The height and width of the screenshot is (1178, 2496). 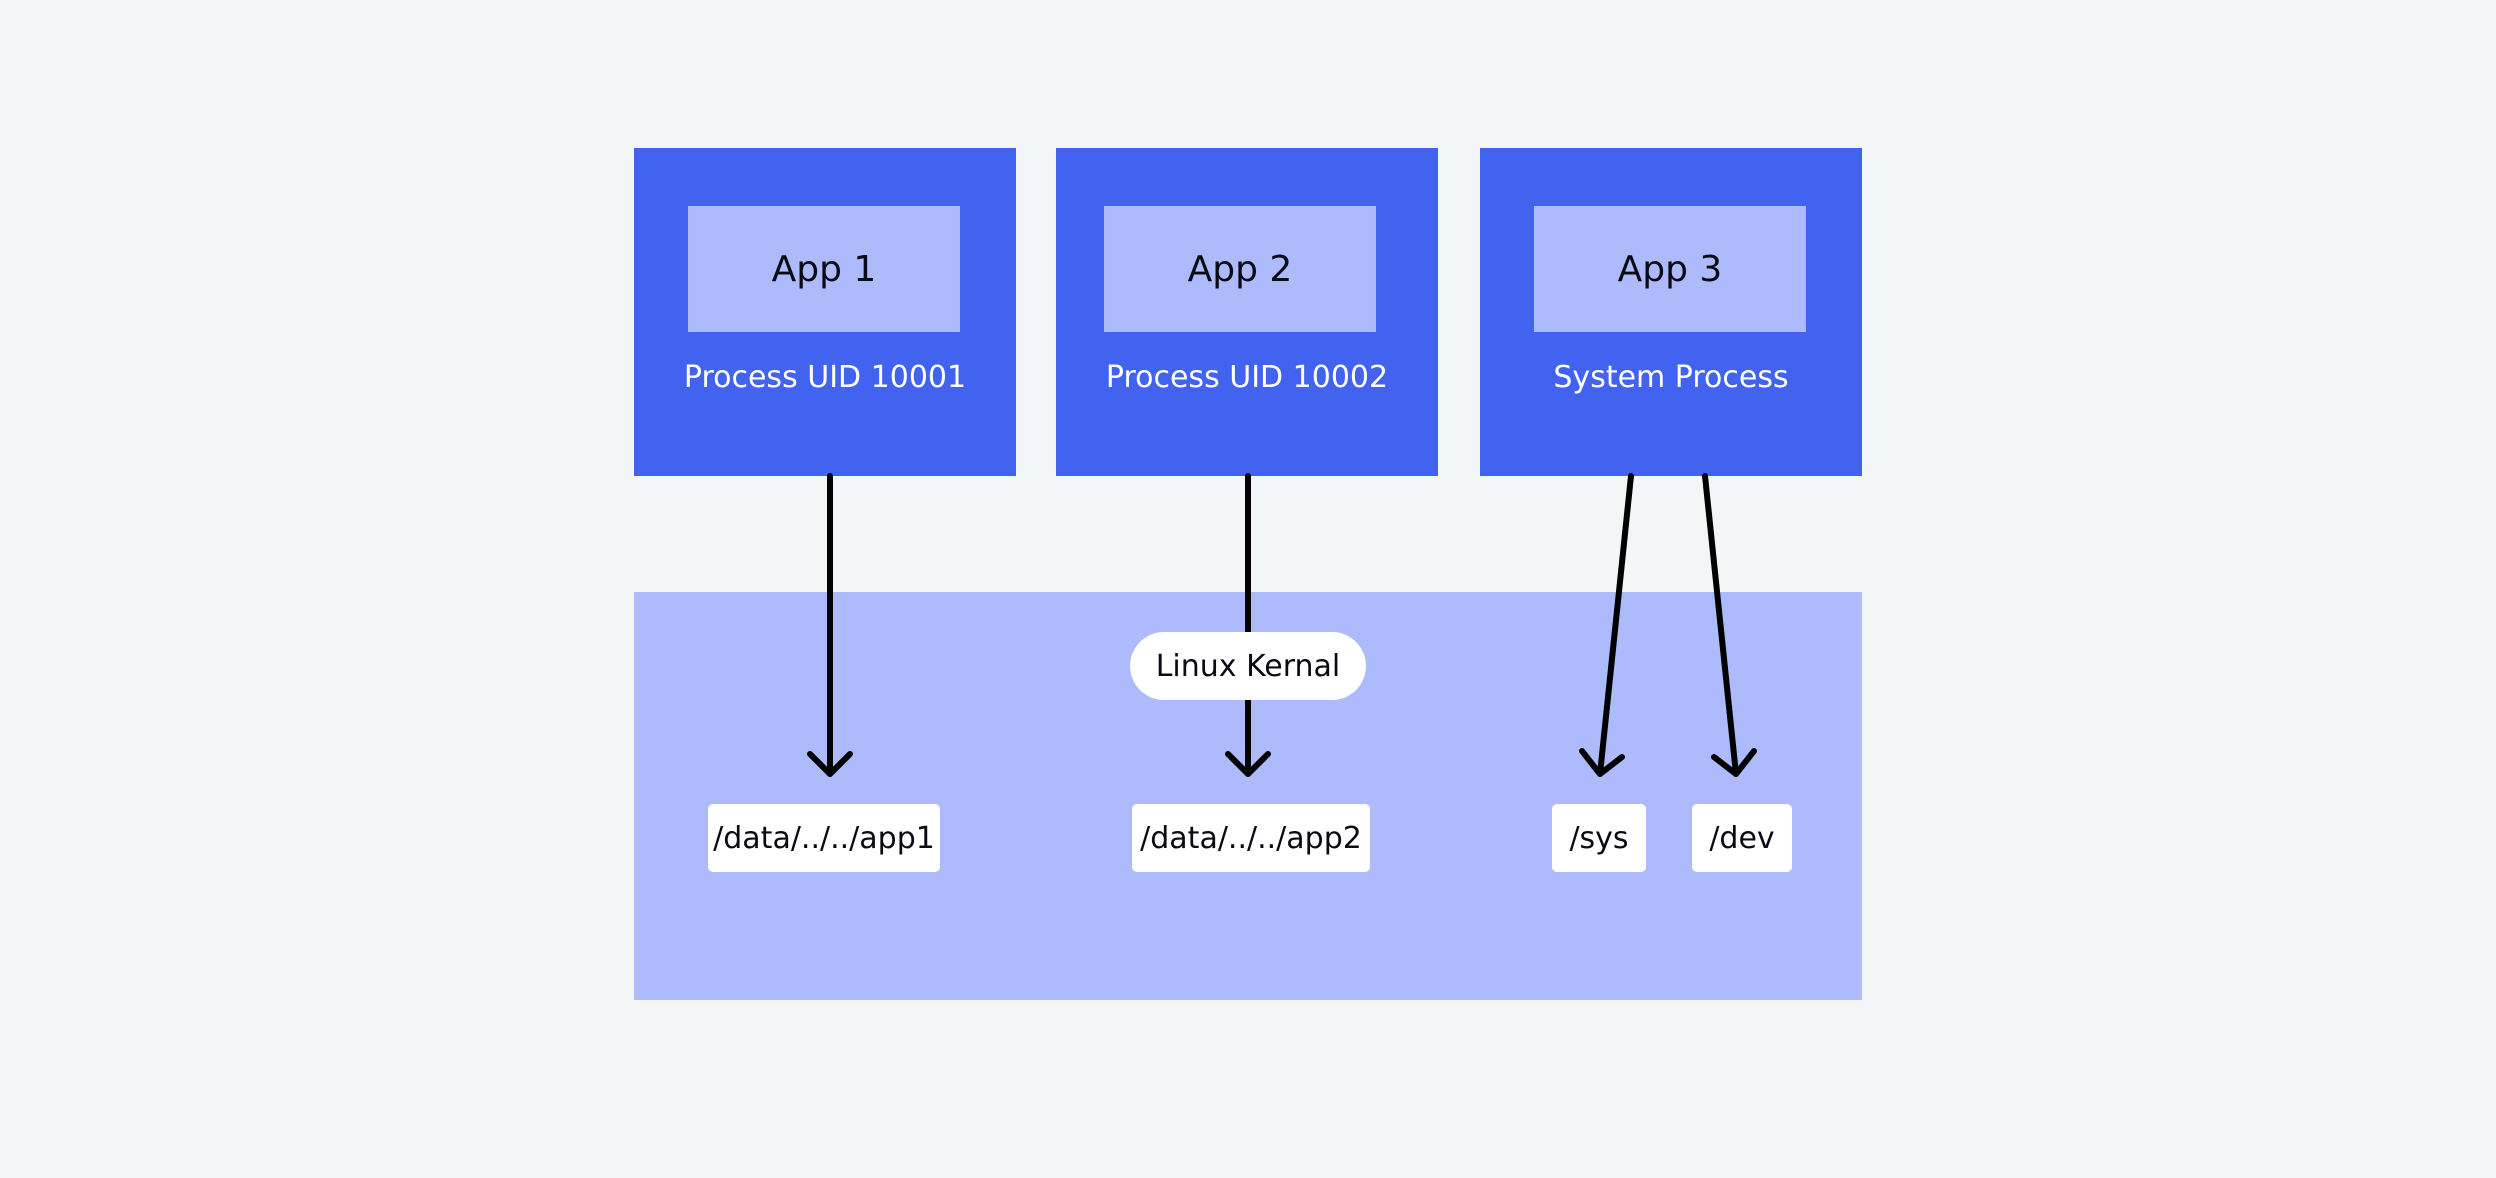 I want to click on kernel-label-text: Linux Kernal, so click(x=1248, y=666).